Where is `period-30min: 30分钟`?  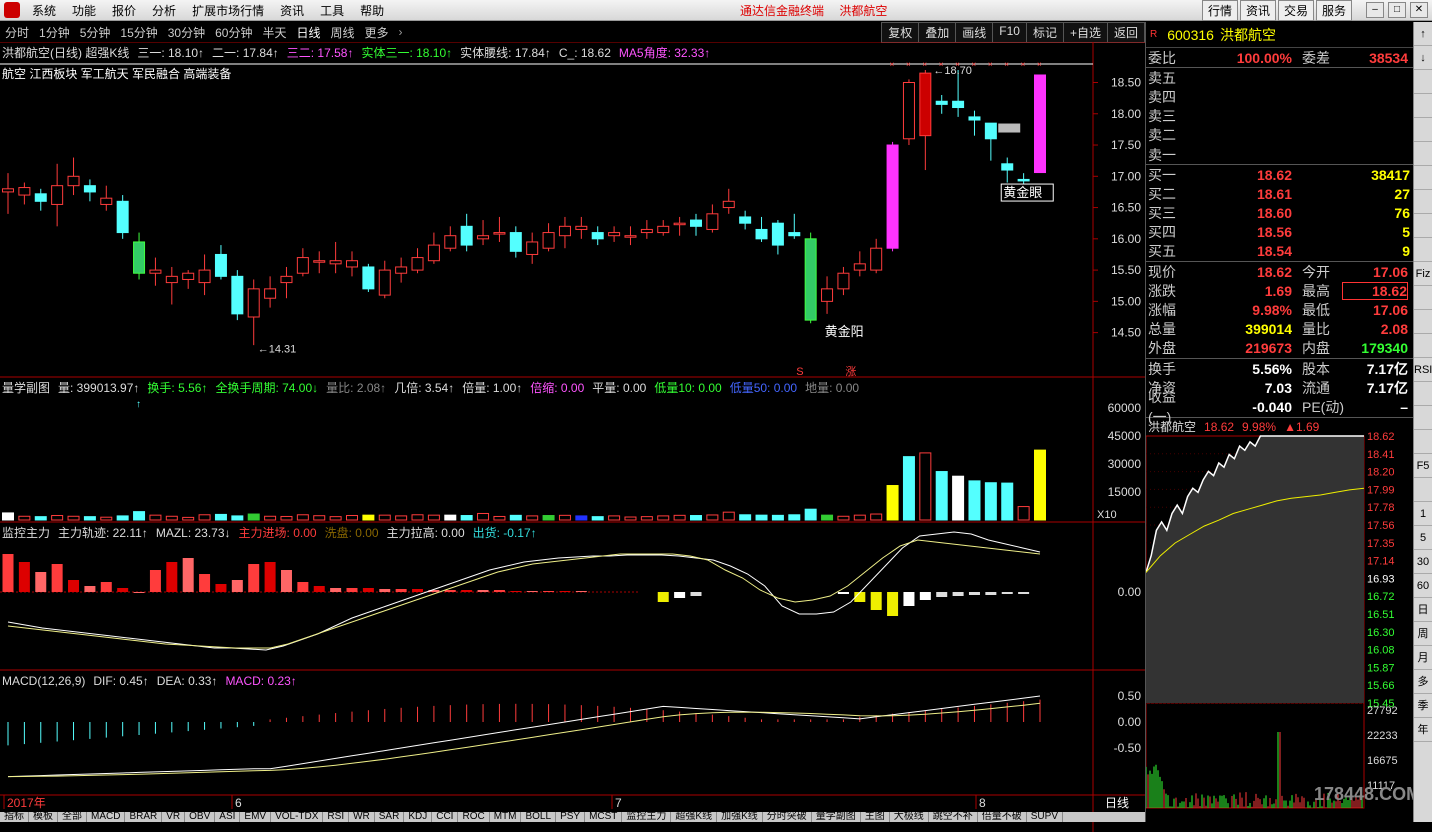
period-30min: 30分钟 is located at coordinates (186, 32).